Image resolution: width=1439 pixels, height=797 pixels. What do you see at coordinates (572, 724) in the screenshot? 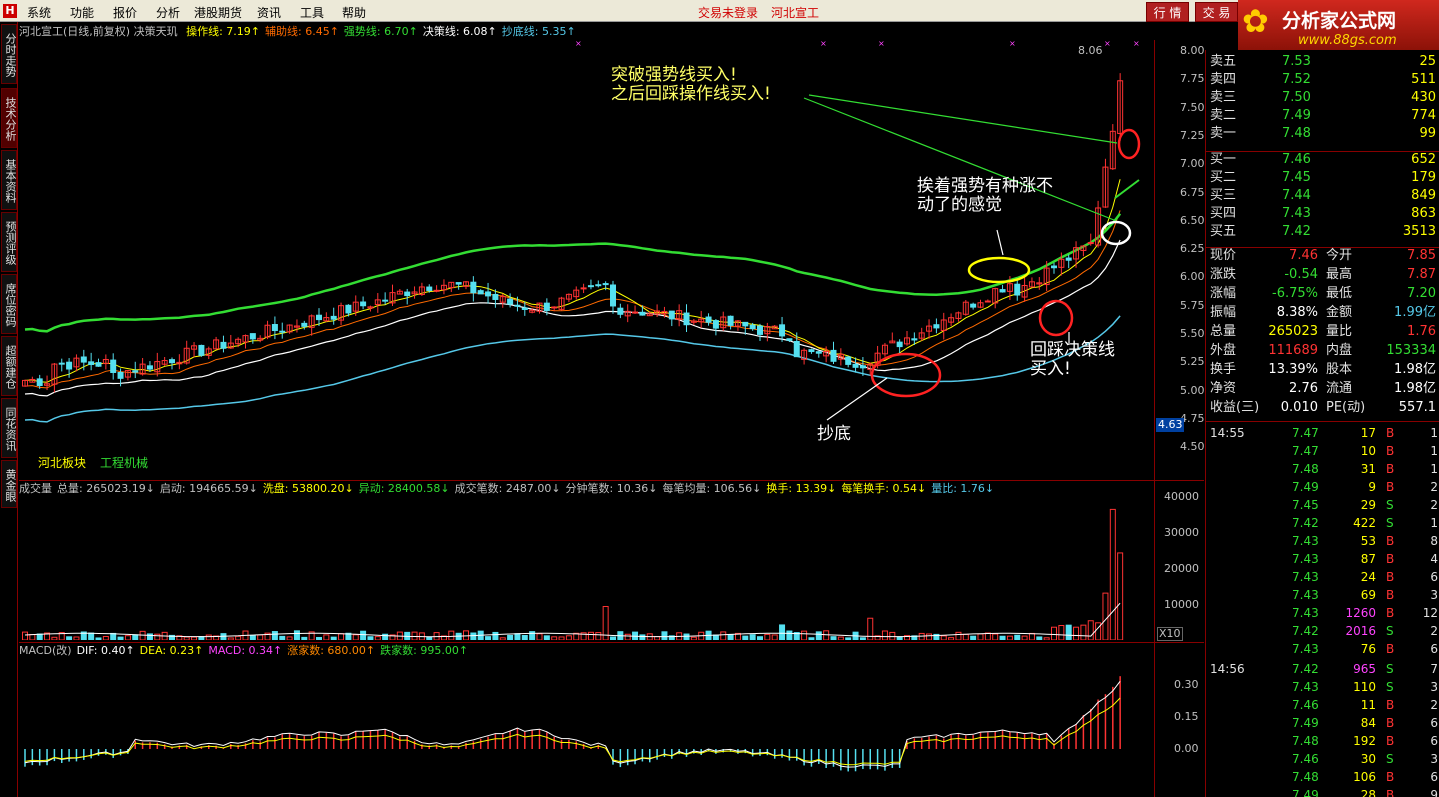
I see `dif-line` at bounding box center [572, 724].